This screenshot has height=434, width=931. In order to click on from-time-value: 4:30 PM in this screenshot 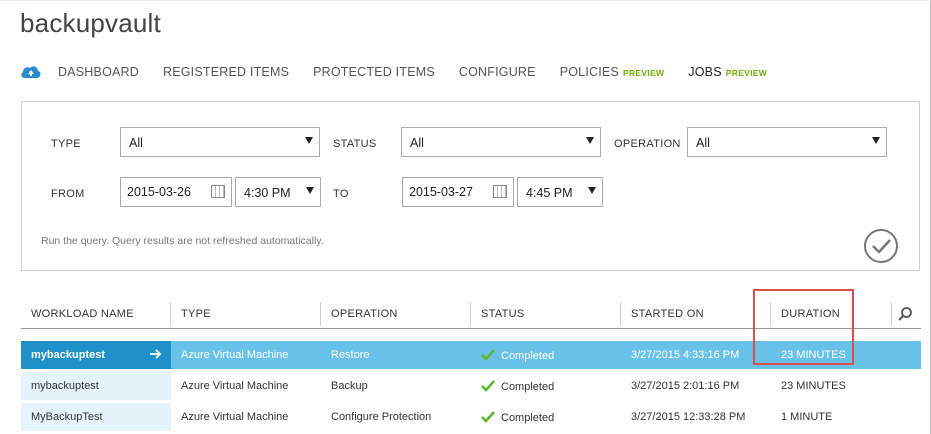, I will do `click(267, 193)`.